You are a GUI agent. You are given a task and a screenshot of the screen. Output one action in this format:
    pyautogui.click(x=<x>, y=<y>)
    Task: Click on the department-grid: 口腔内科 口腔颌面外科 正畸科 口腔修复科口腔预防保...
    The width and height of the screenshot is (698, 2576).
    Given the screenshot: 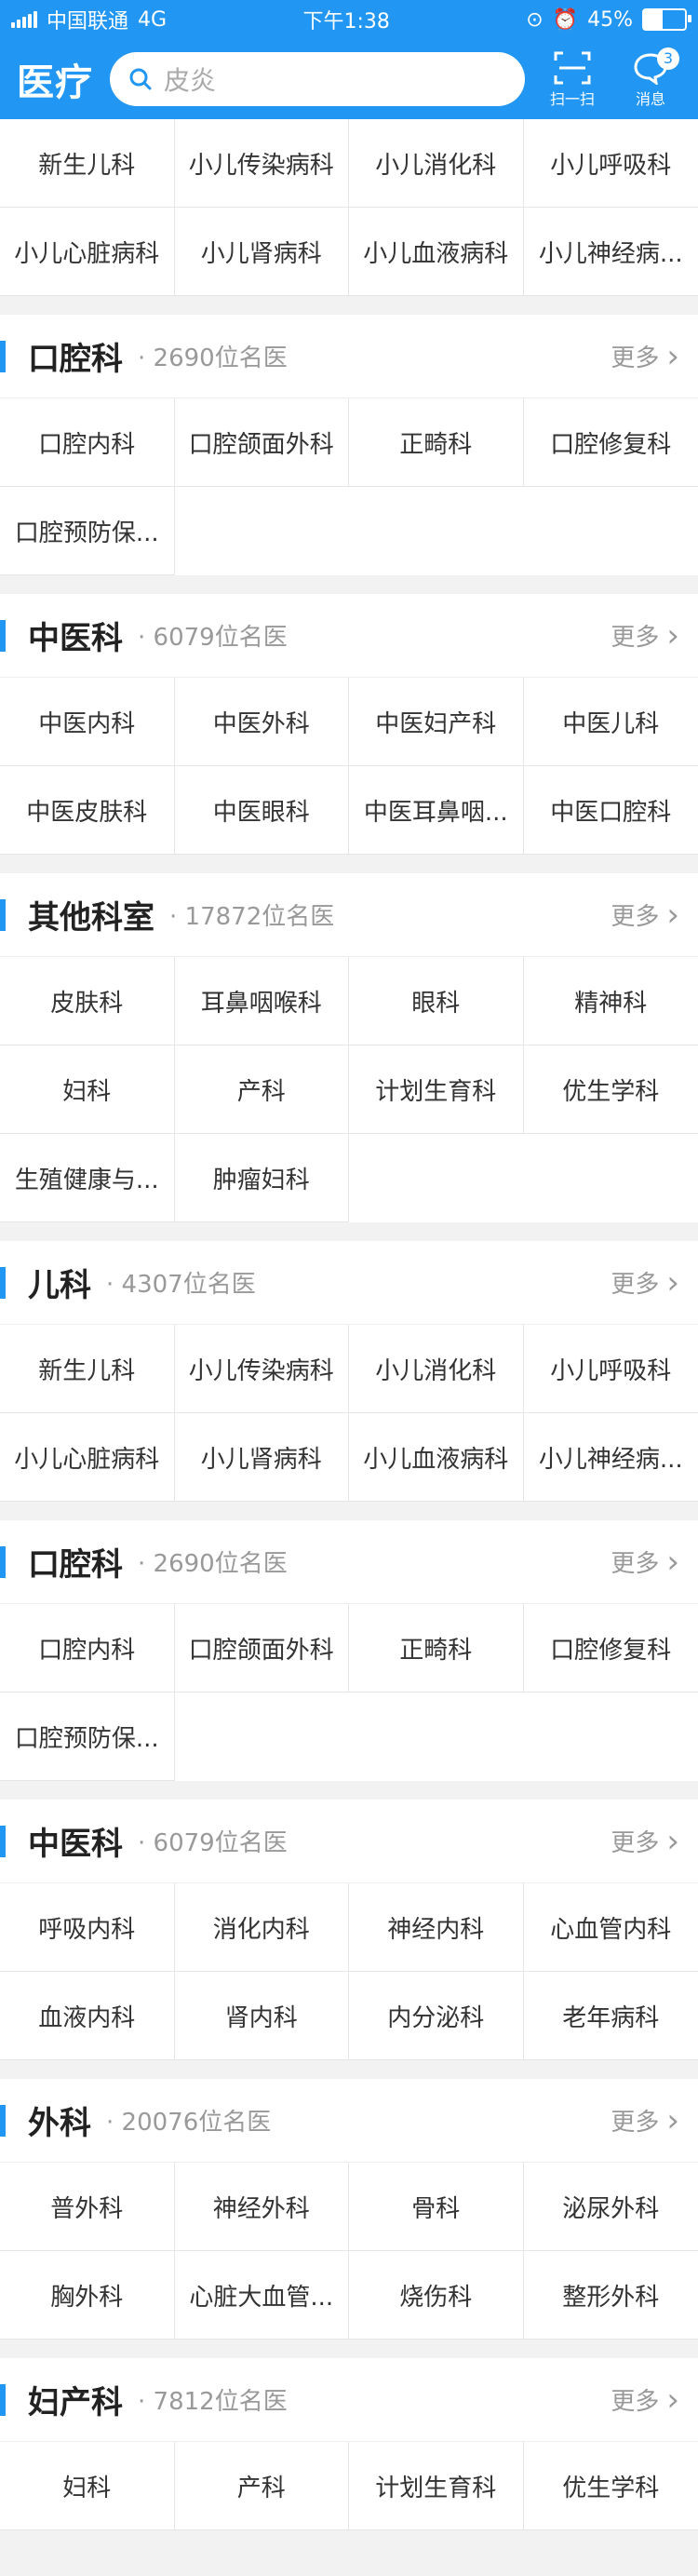 What is the action you would take?
    pyautogui.click(x=349, y=1692)
    